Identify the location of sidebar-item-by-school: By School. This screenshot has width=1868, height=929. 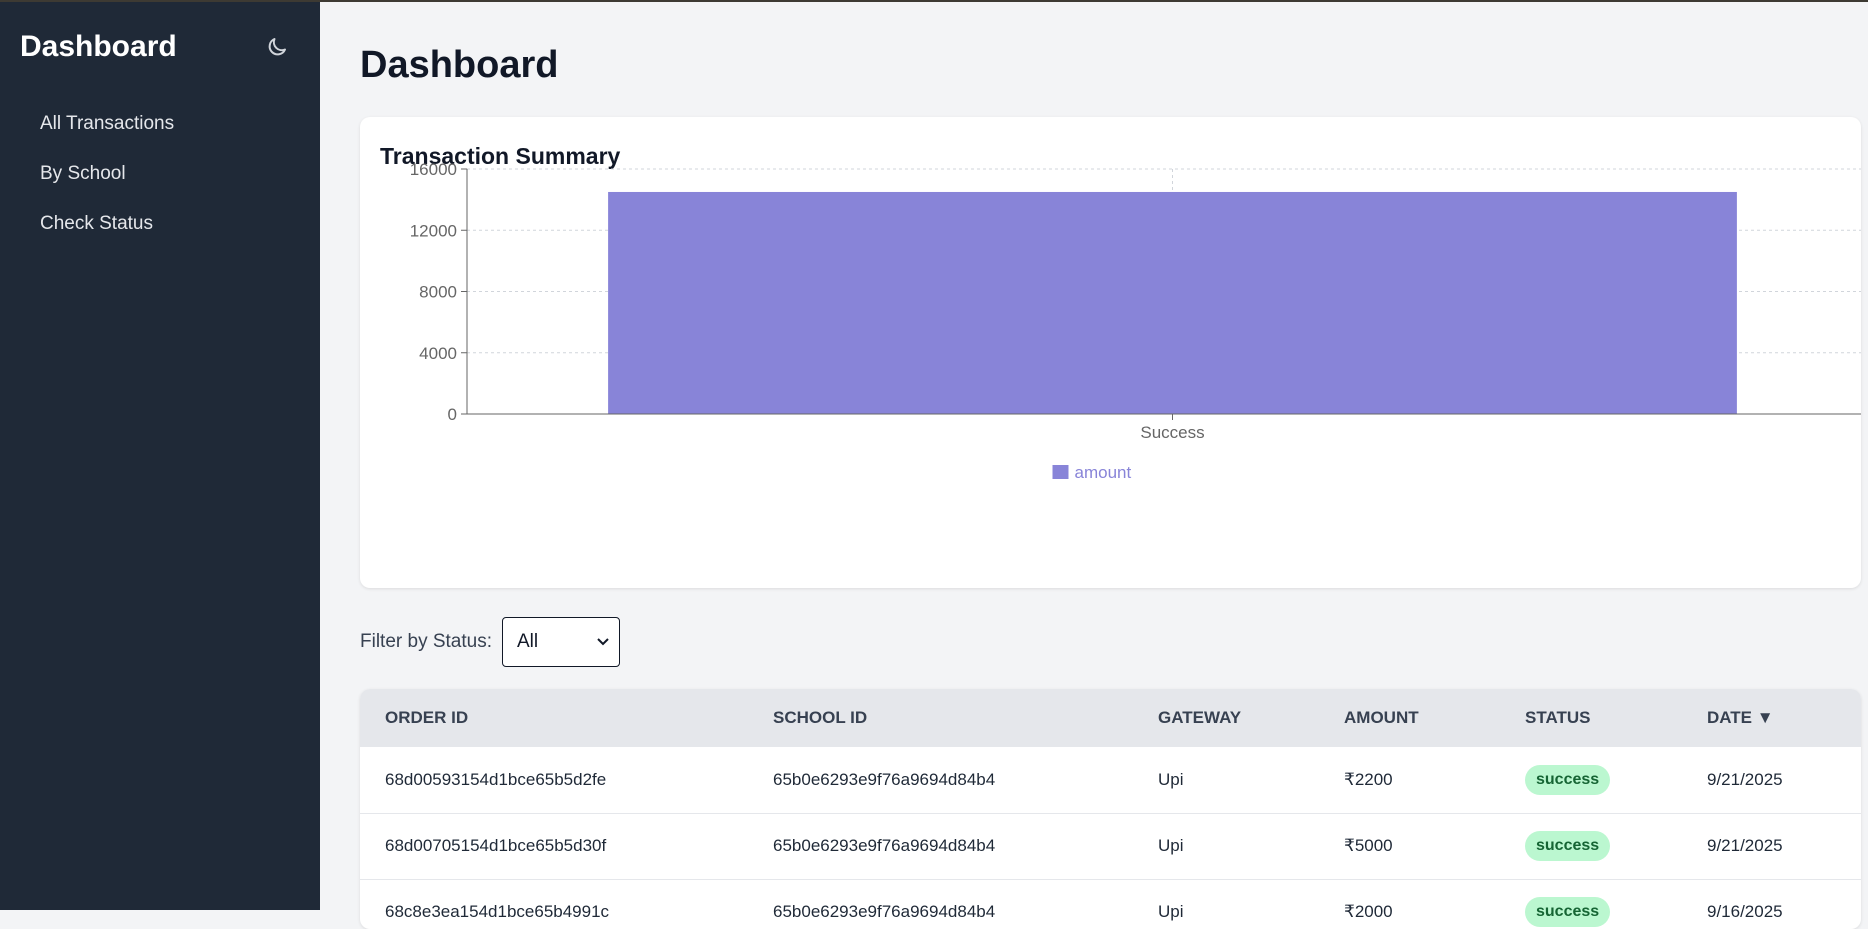
(107, 185).